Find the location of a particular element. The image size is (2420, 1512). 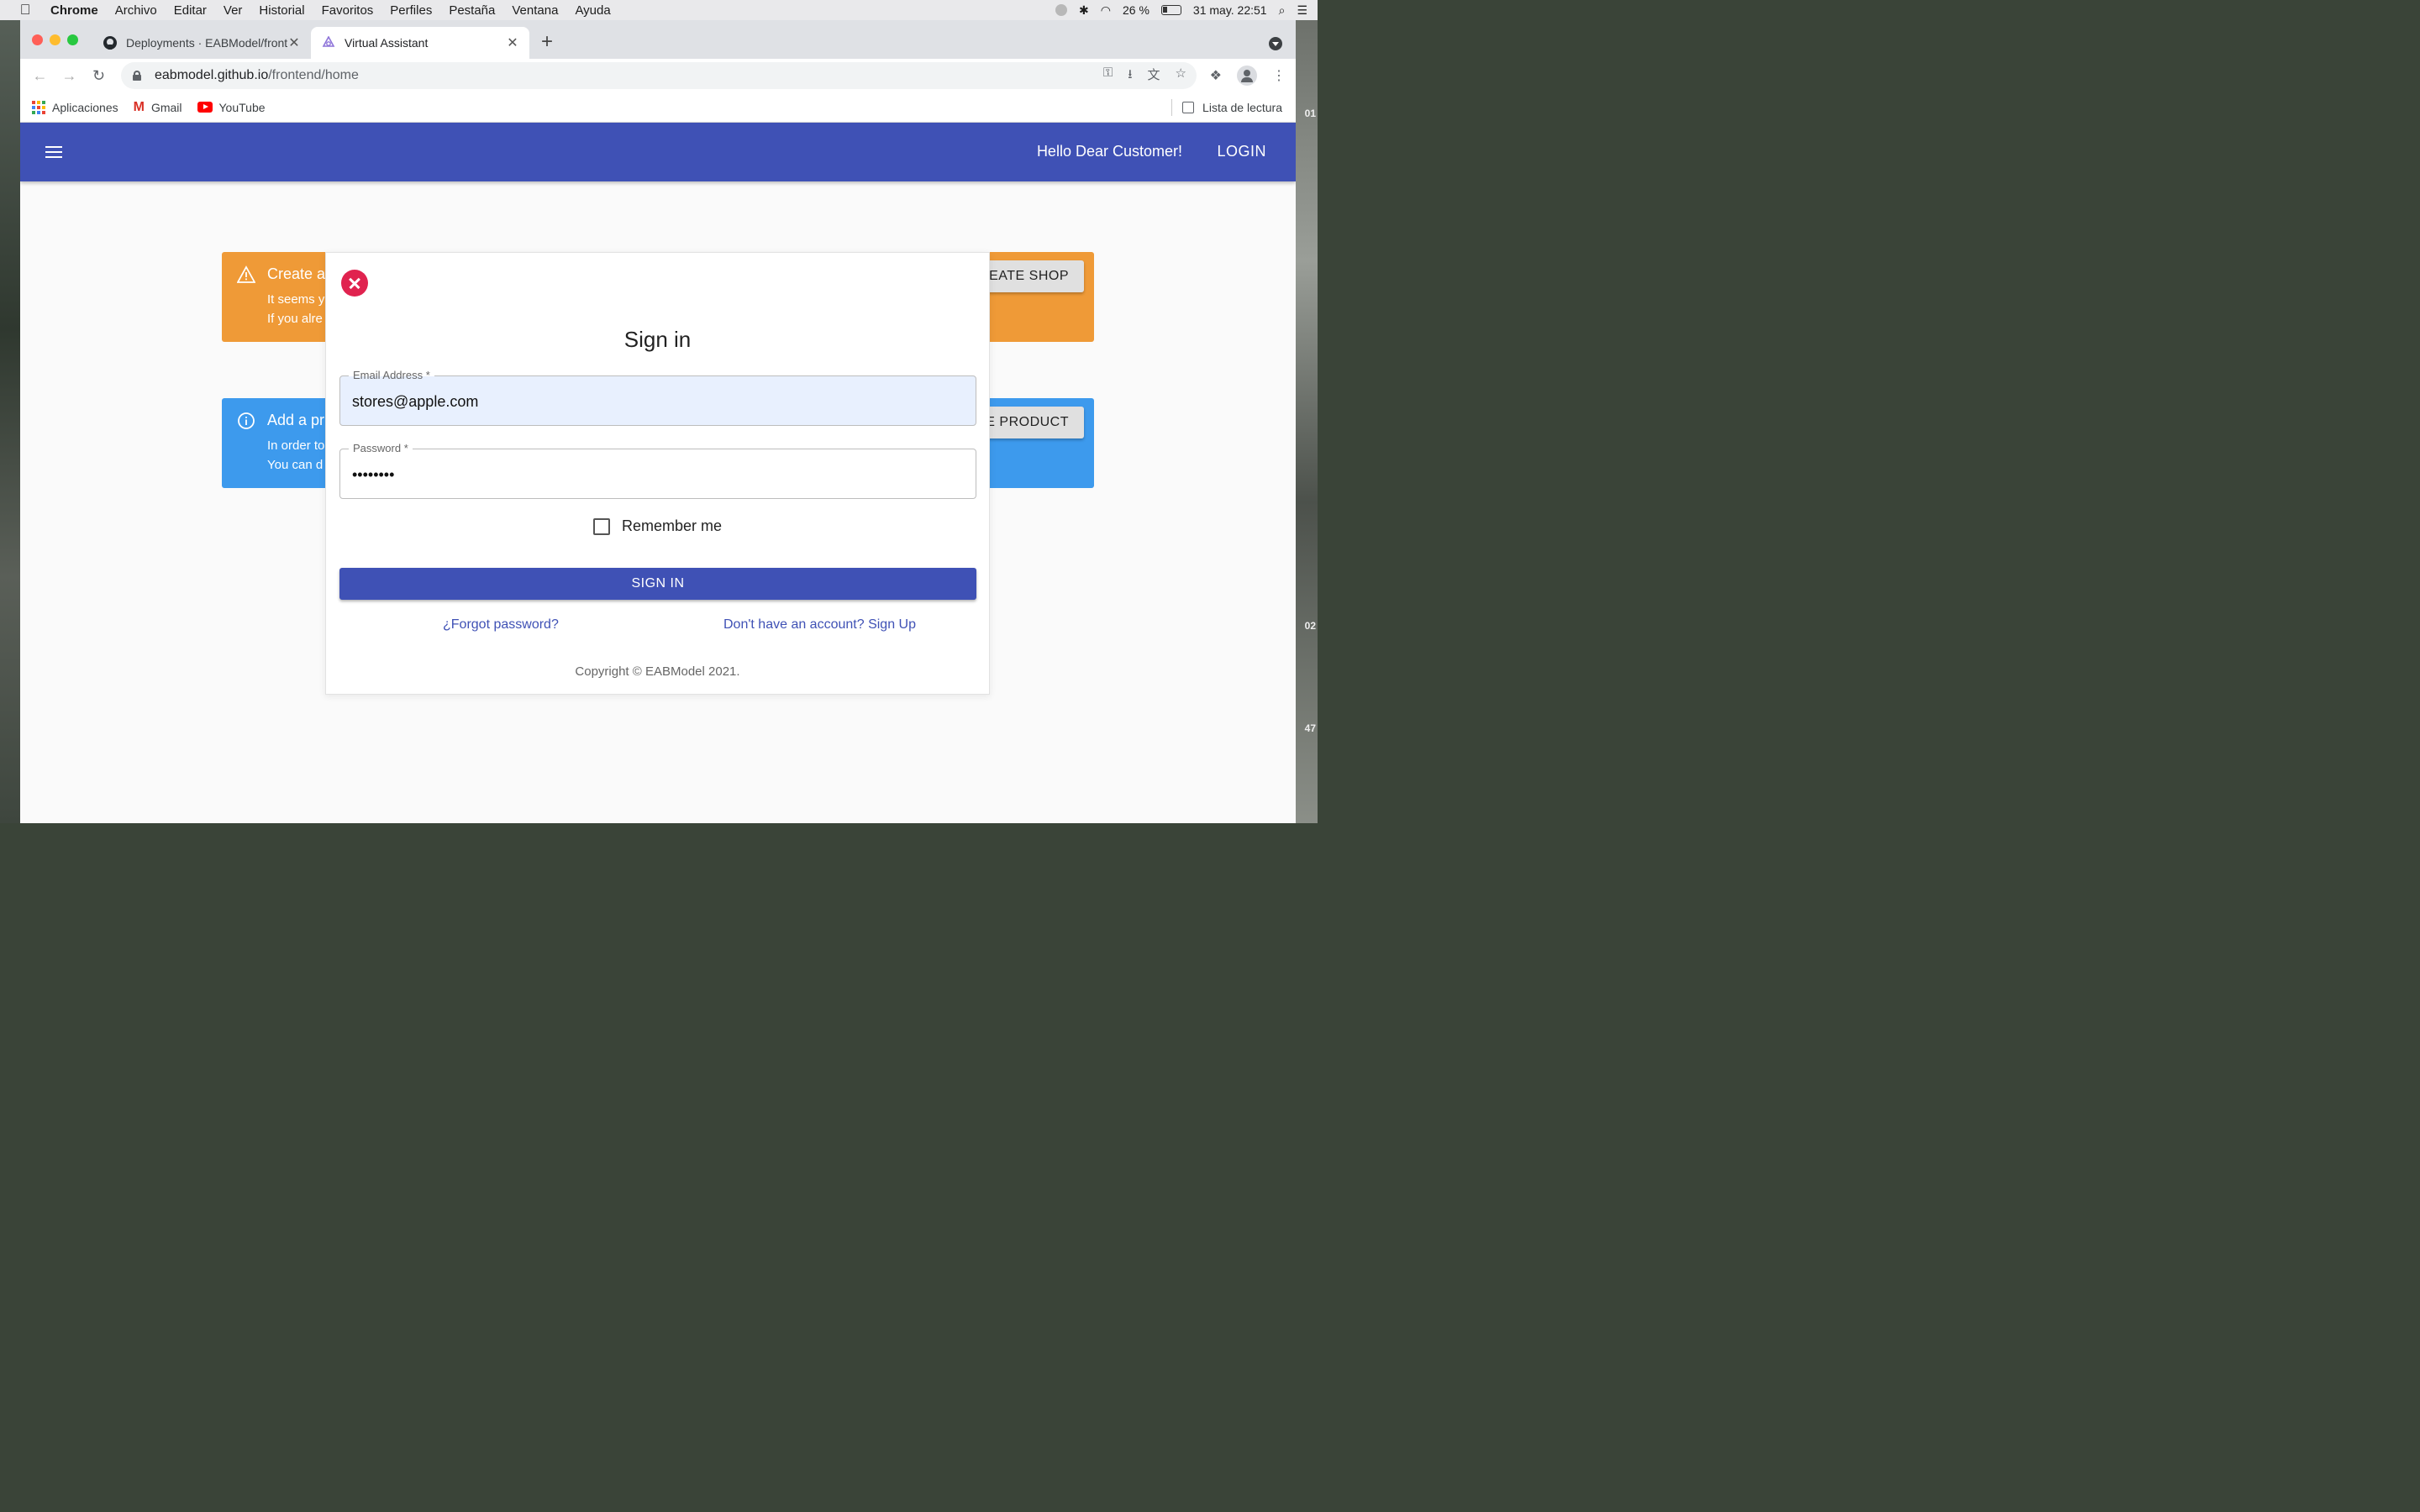

profile-avatar-icon is located at coordinates (1247, 76).